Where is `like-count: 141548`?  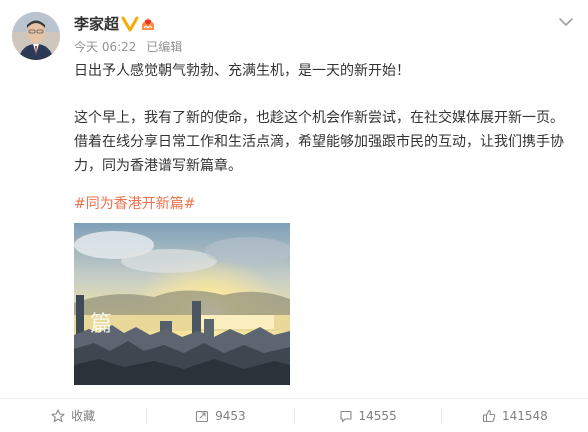
like-count: 141548 is located at coordinates (524, 415).